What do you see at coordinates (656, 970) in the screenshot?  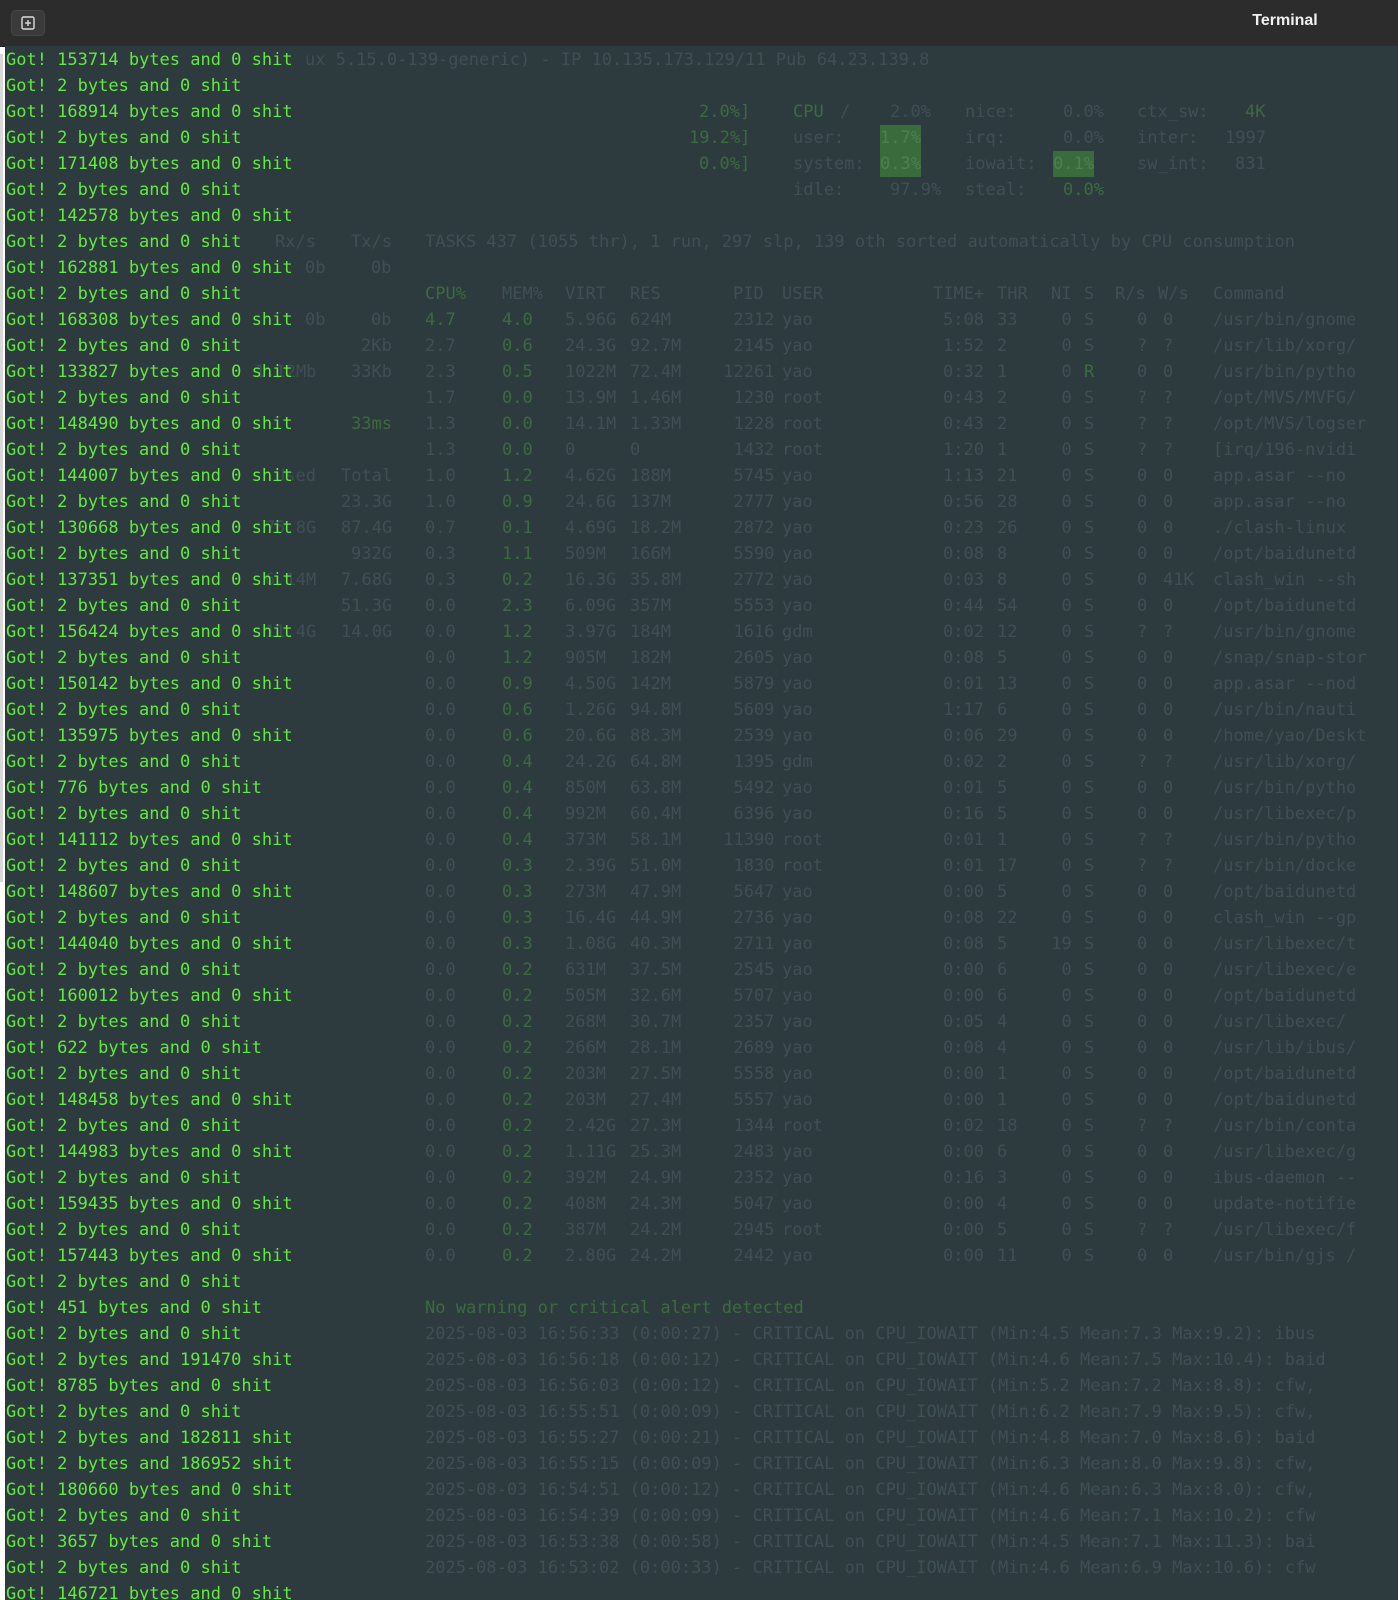 I see `glances-text: 37.5M` at bounding box center [656, 970].